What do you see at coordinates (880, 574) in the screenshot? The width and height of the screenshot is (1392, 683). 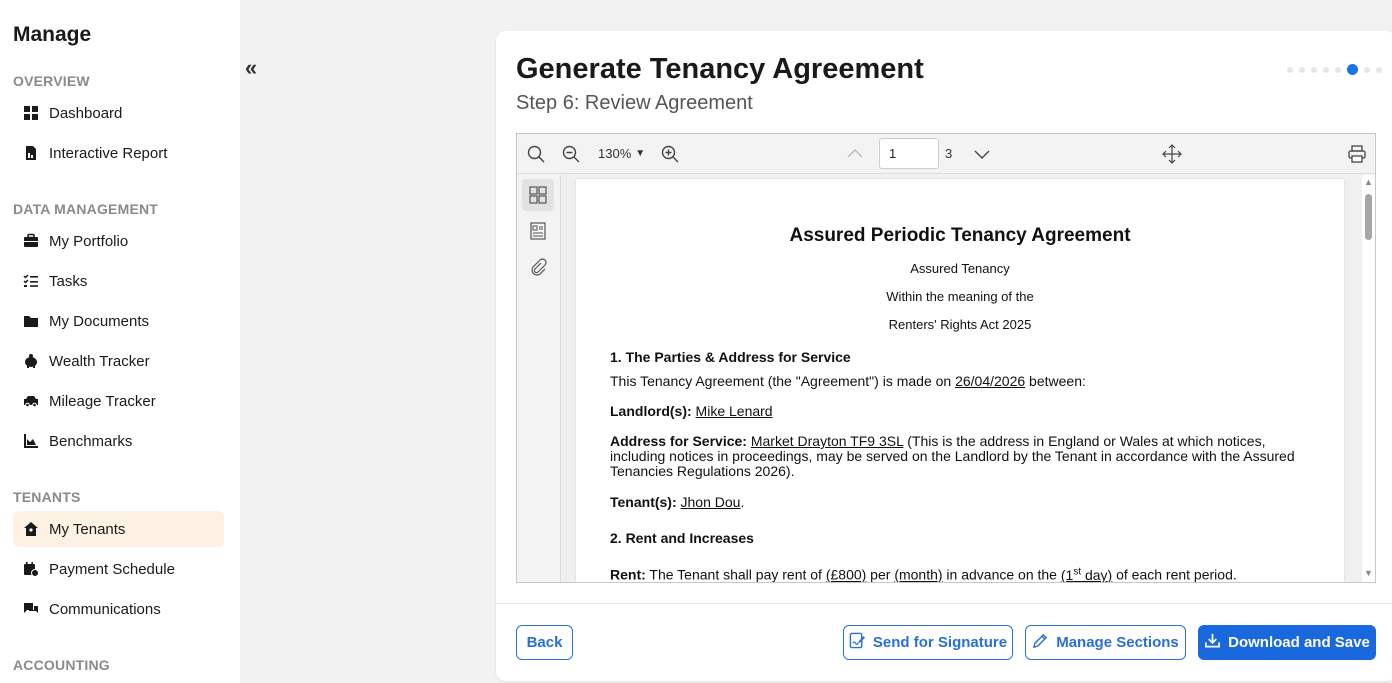 I see `text: per` at bounding box center [880, 574].